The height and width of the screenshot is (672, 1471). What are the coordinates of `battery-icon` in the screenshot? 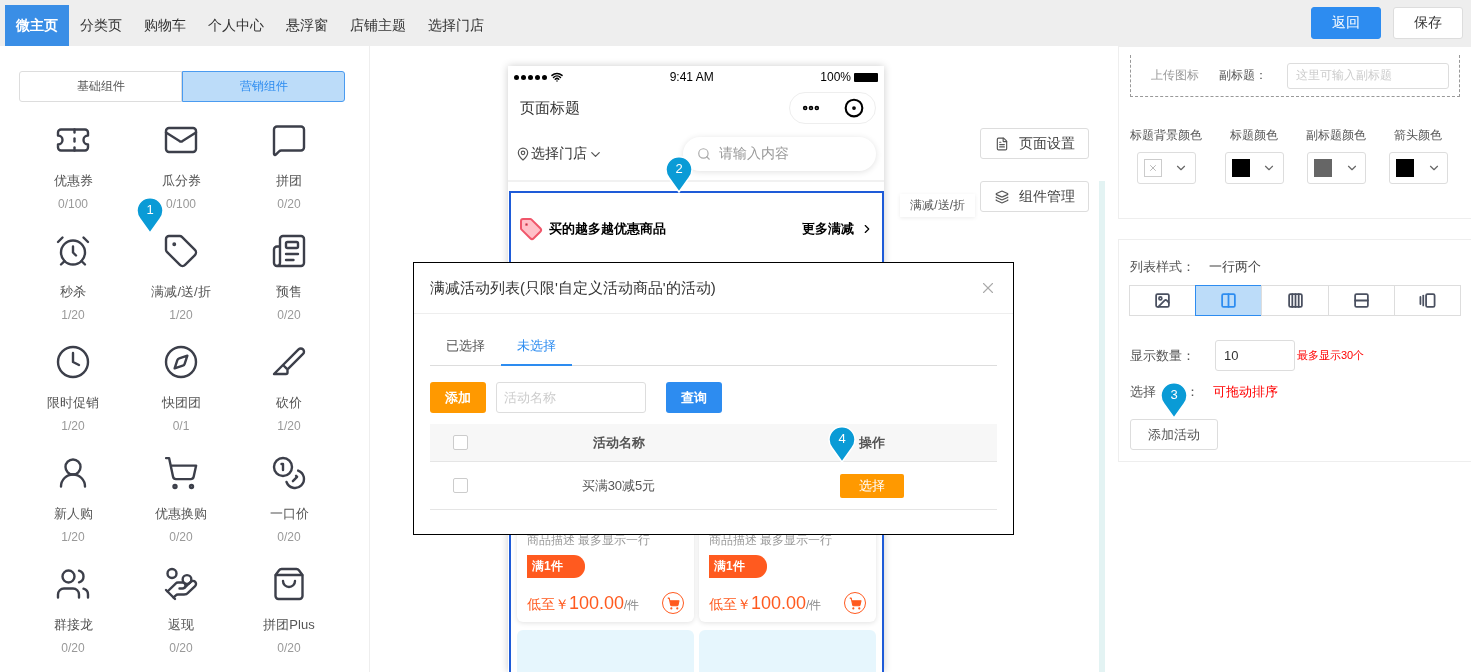 It's located at (866, 77).